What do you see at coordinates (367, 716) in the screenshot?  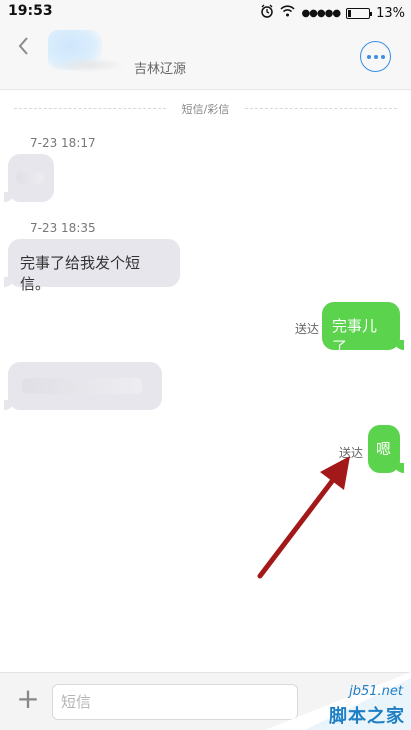 I see `watermark-name: 脚本之家` at bounding box center [367, 716].